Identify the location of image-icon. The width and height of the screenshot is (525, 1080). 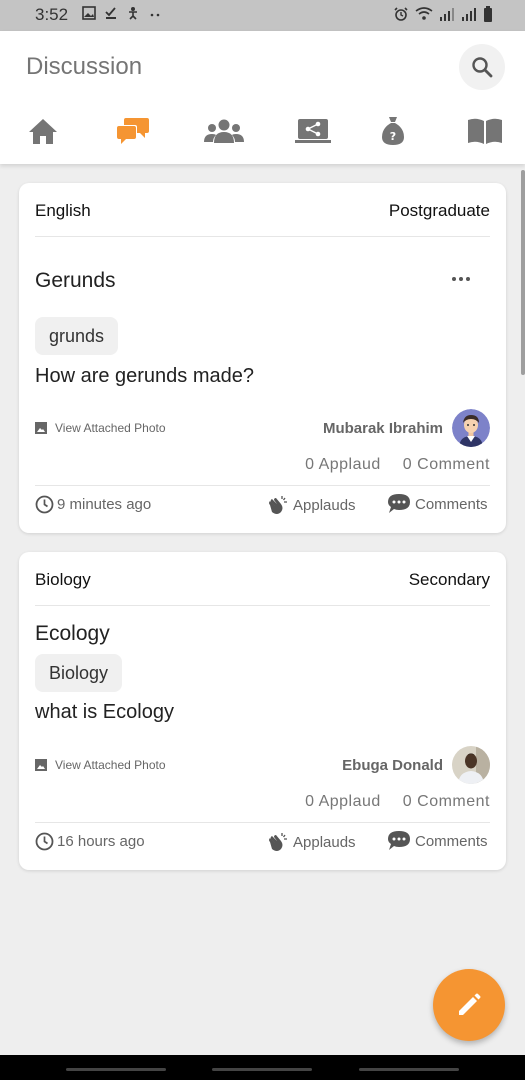
(89, 13).